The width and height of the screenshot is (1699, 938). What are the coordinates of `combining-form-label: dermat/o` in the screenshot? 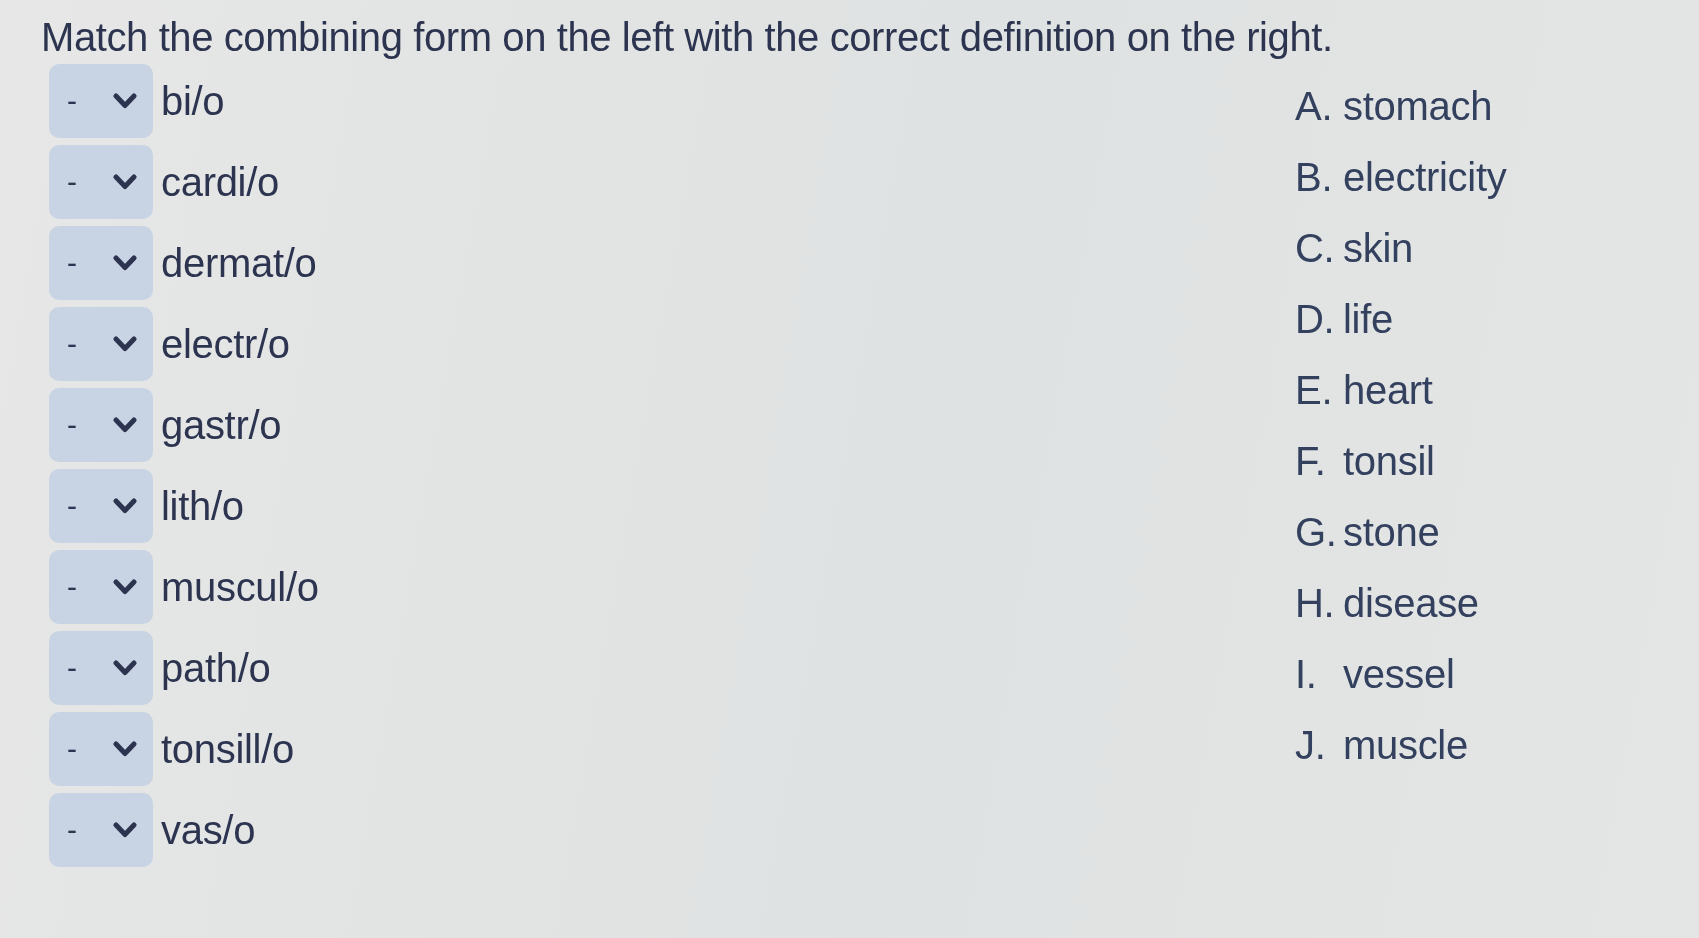 It's located at (239, 263).